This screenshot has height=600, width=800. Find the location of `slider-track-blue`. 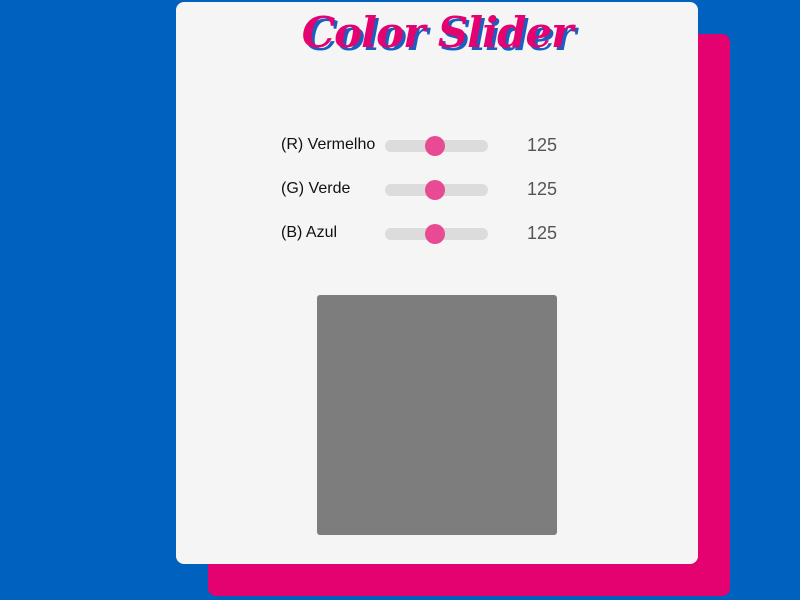

slider-track-blue is located at coordinates (436, 234).